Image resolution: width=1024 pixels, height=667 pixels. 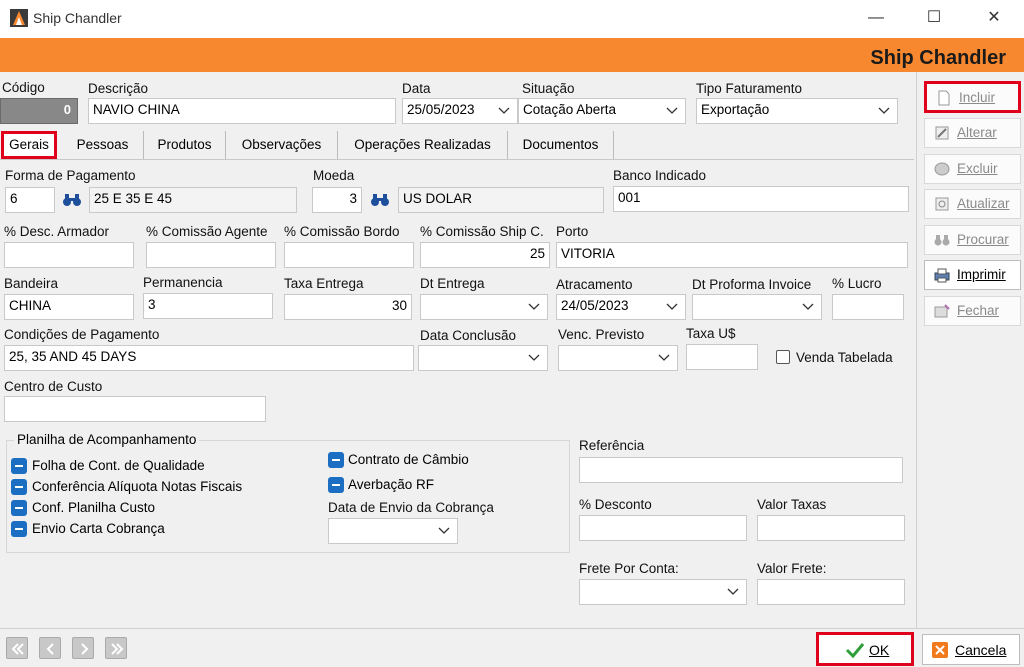 What do you see at coordinates (621, 307) in the screenshot?
I see `atracamento-select: 24/05/2023` at bounding box center [621, 307].